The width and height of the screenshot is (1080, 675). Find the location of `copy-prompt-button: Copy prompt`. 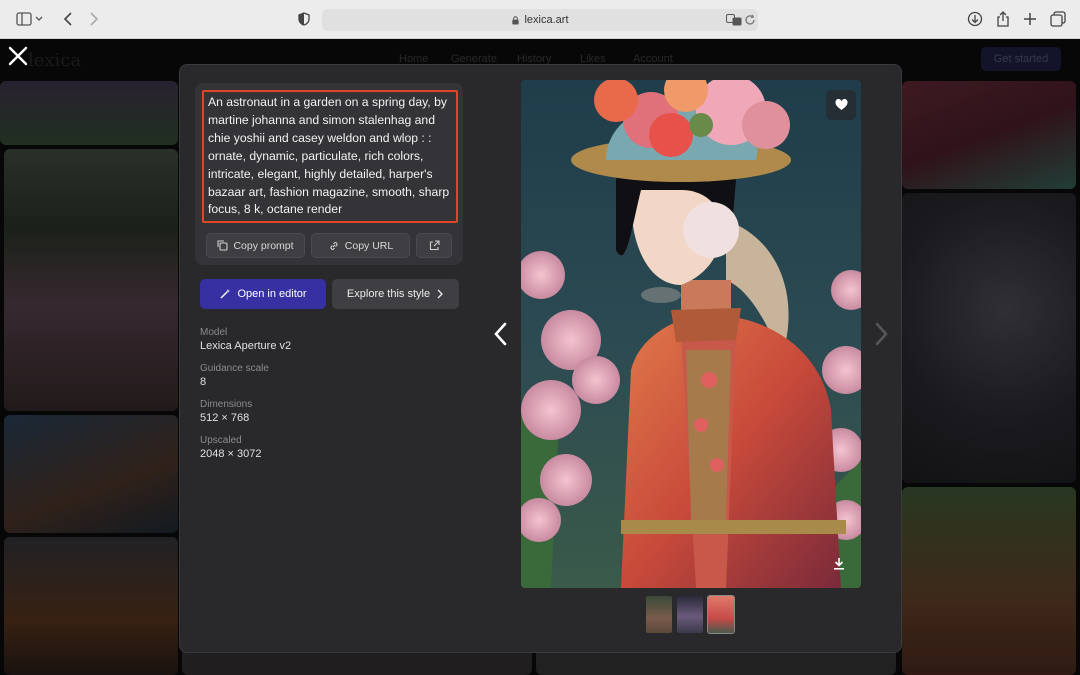

copy-prompt-button: Copy prompt is located at coordinates (255, 245).